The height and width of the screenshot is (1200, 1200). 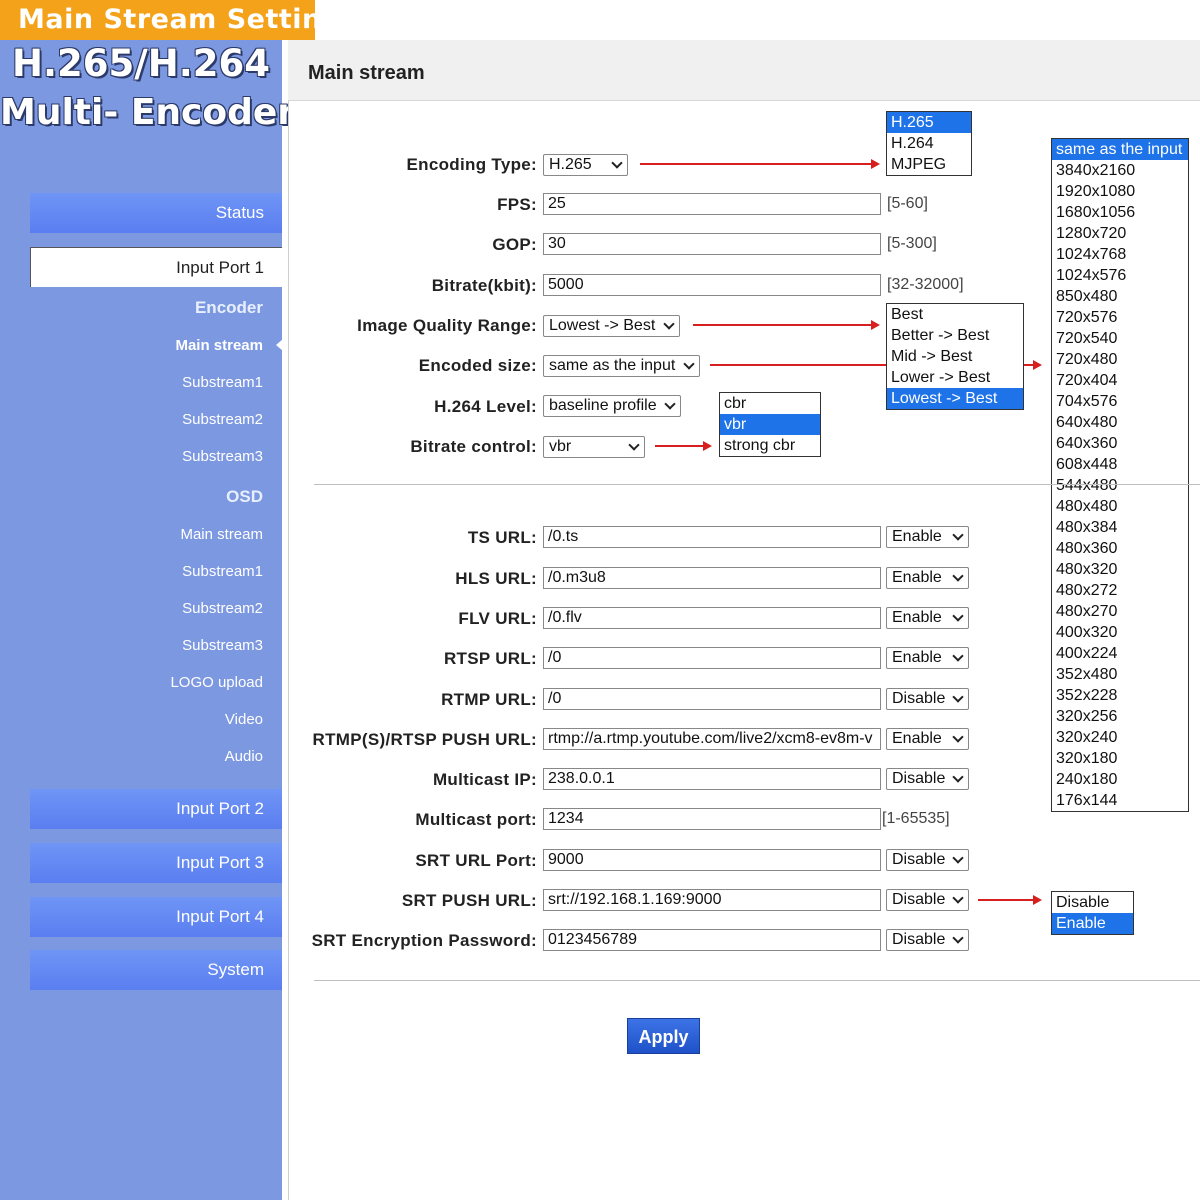 I want to click on nav-osd-substream2: Substream2, so click(x=146, y=608).